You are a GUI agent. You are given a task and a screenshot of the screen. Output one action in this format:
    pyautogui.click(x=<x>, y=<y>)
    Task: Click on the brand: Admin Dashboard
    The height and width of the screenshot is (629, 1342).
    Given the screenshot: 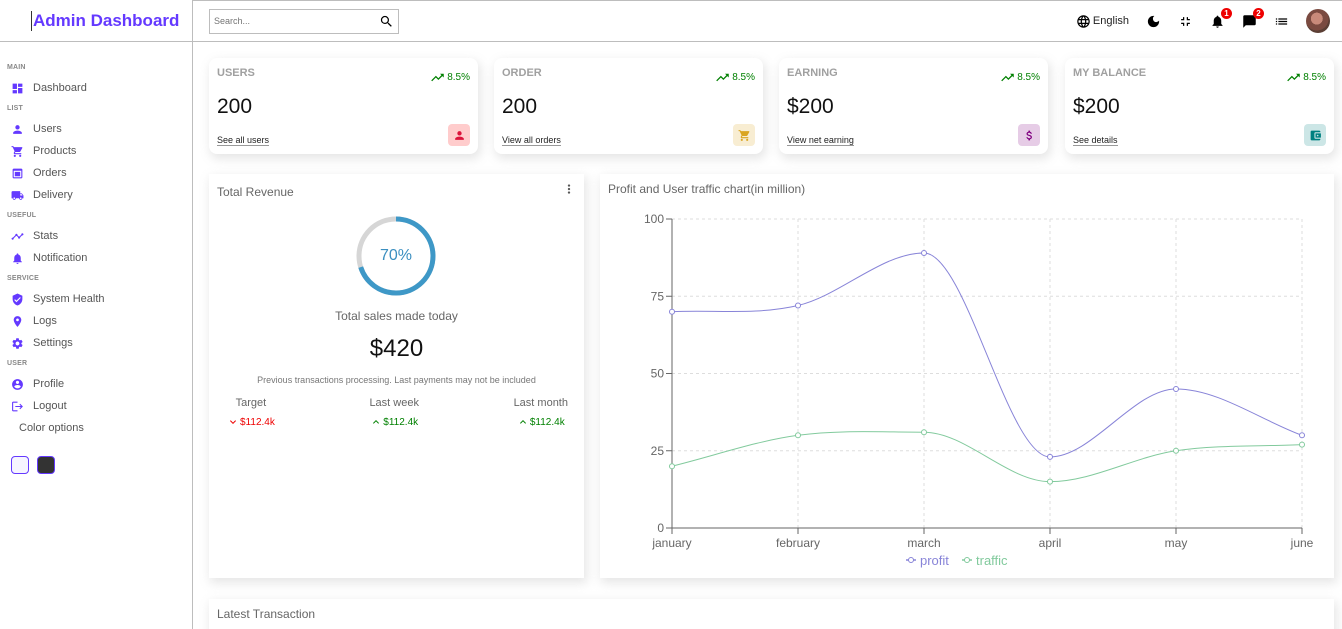 What is the action you would take?
    pyautogui.click(x=96, y=21)
    